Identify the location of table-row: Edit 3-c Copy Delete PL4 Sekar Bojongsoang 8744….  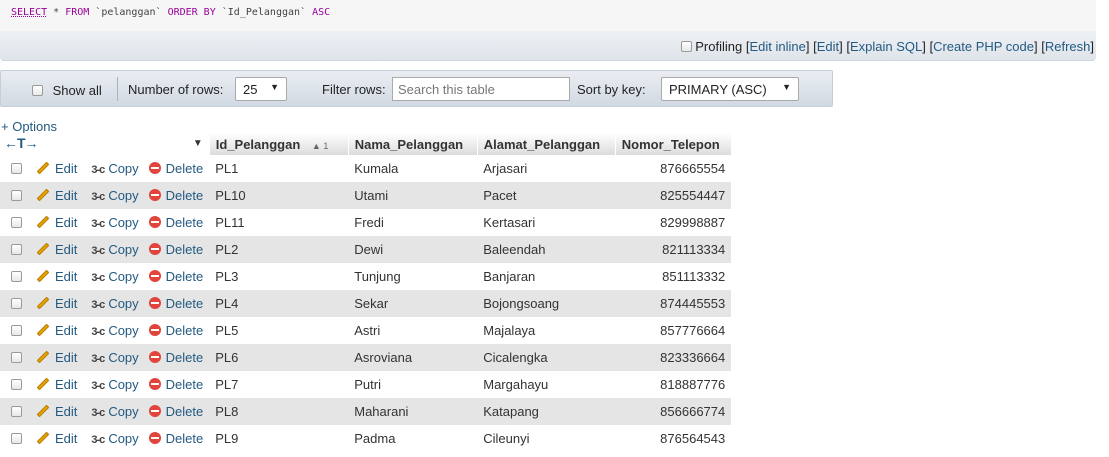
(366, 303).